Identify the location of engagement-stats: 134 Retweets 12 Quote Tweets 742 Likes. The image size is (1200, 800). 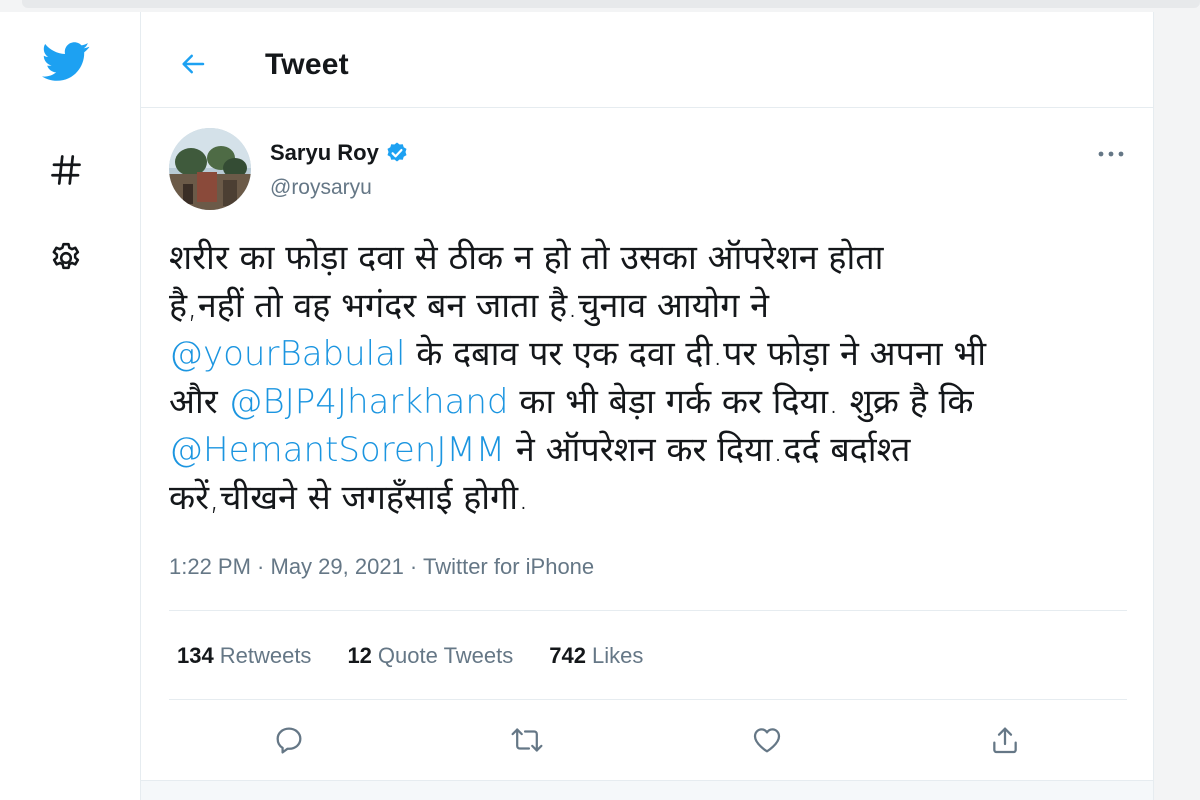
(410, 656).